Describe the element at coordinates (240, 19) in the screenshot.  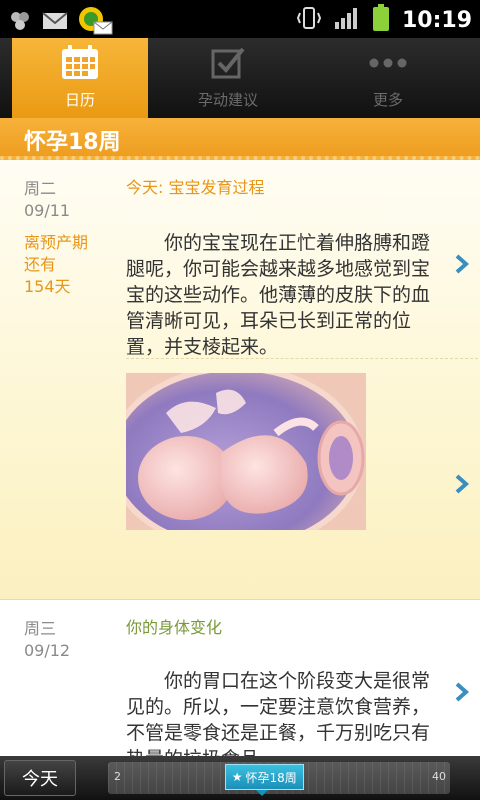
I see `status-bar: 10:19` at that location.